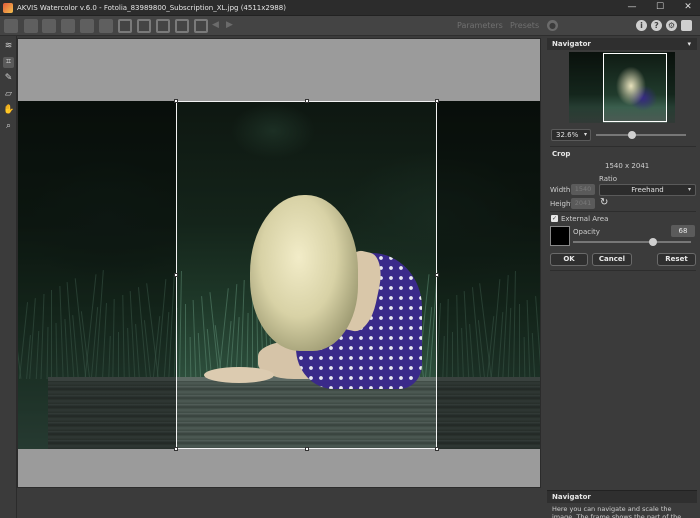 This screenshot has height=518, width=700. Describe the element at coordinates (635, 87) in the screenshot. I see `navigator-view-frame` at that location.